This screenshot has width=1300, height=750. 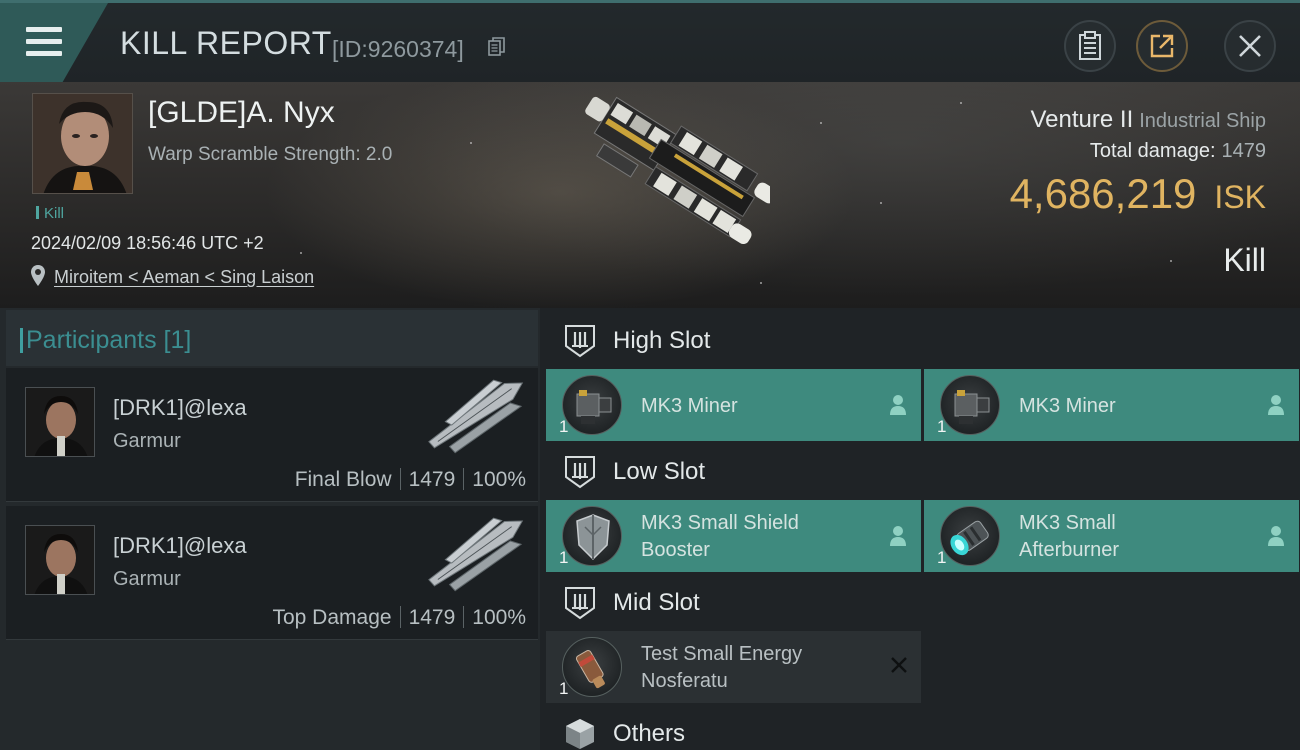 I want to click on isk-value: 4,686,219 ISK, so click(x=1138, y=194).